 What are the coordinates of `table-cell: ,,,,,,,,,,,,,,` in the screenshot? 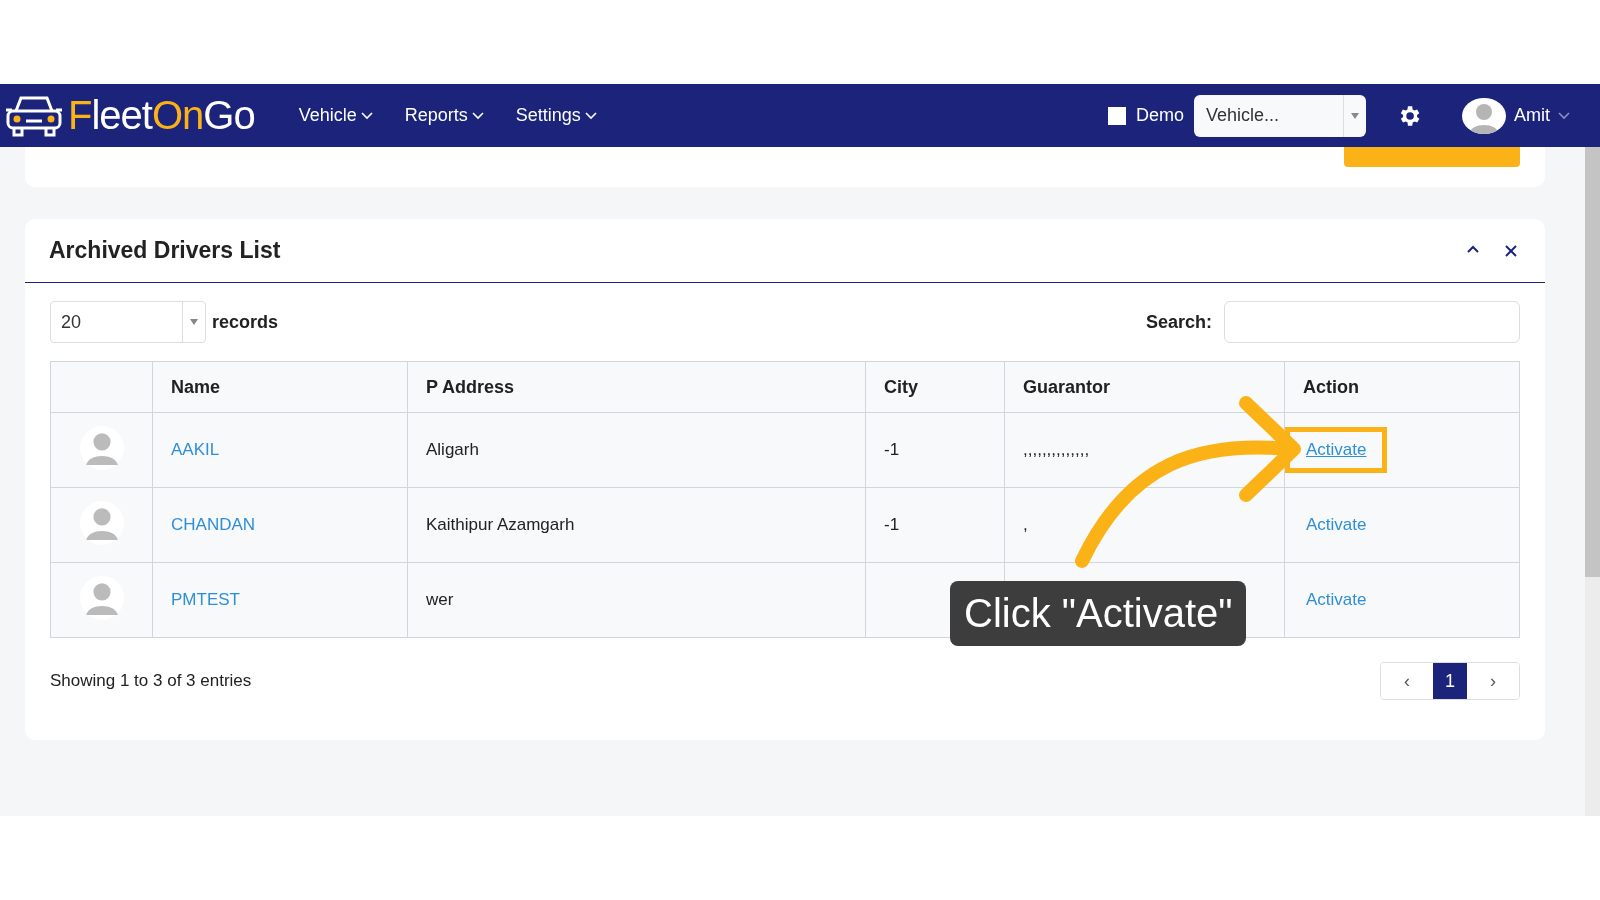 It's located at (1144, 450).